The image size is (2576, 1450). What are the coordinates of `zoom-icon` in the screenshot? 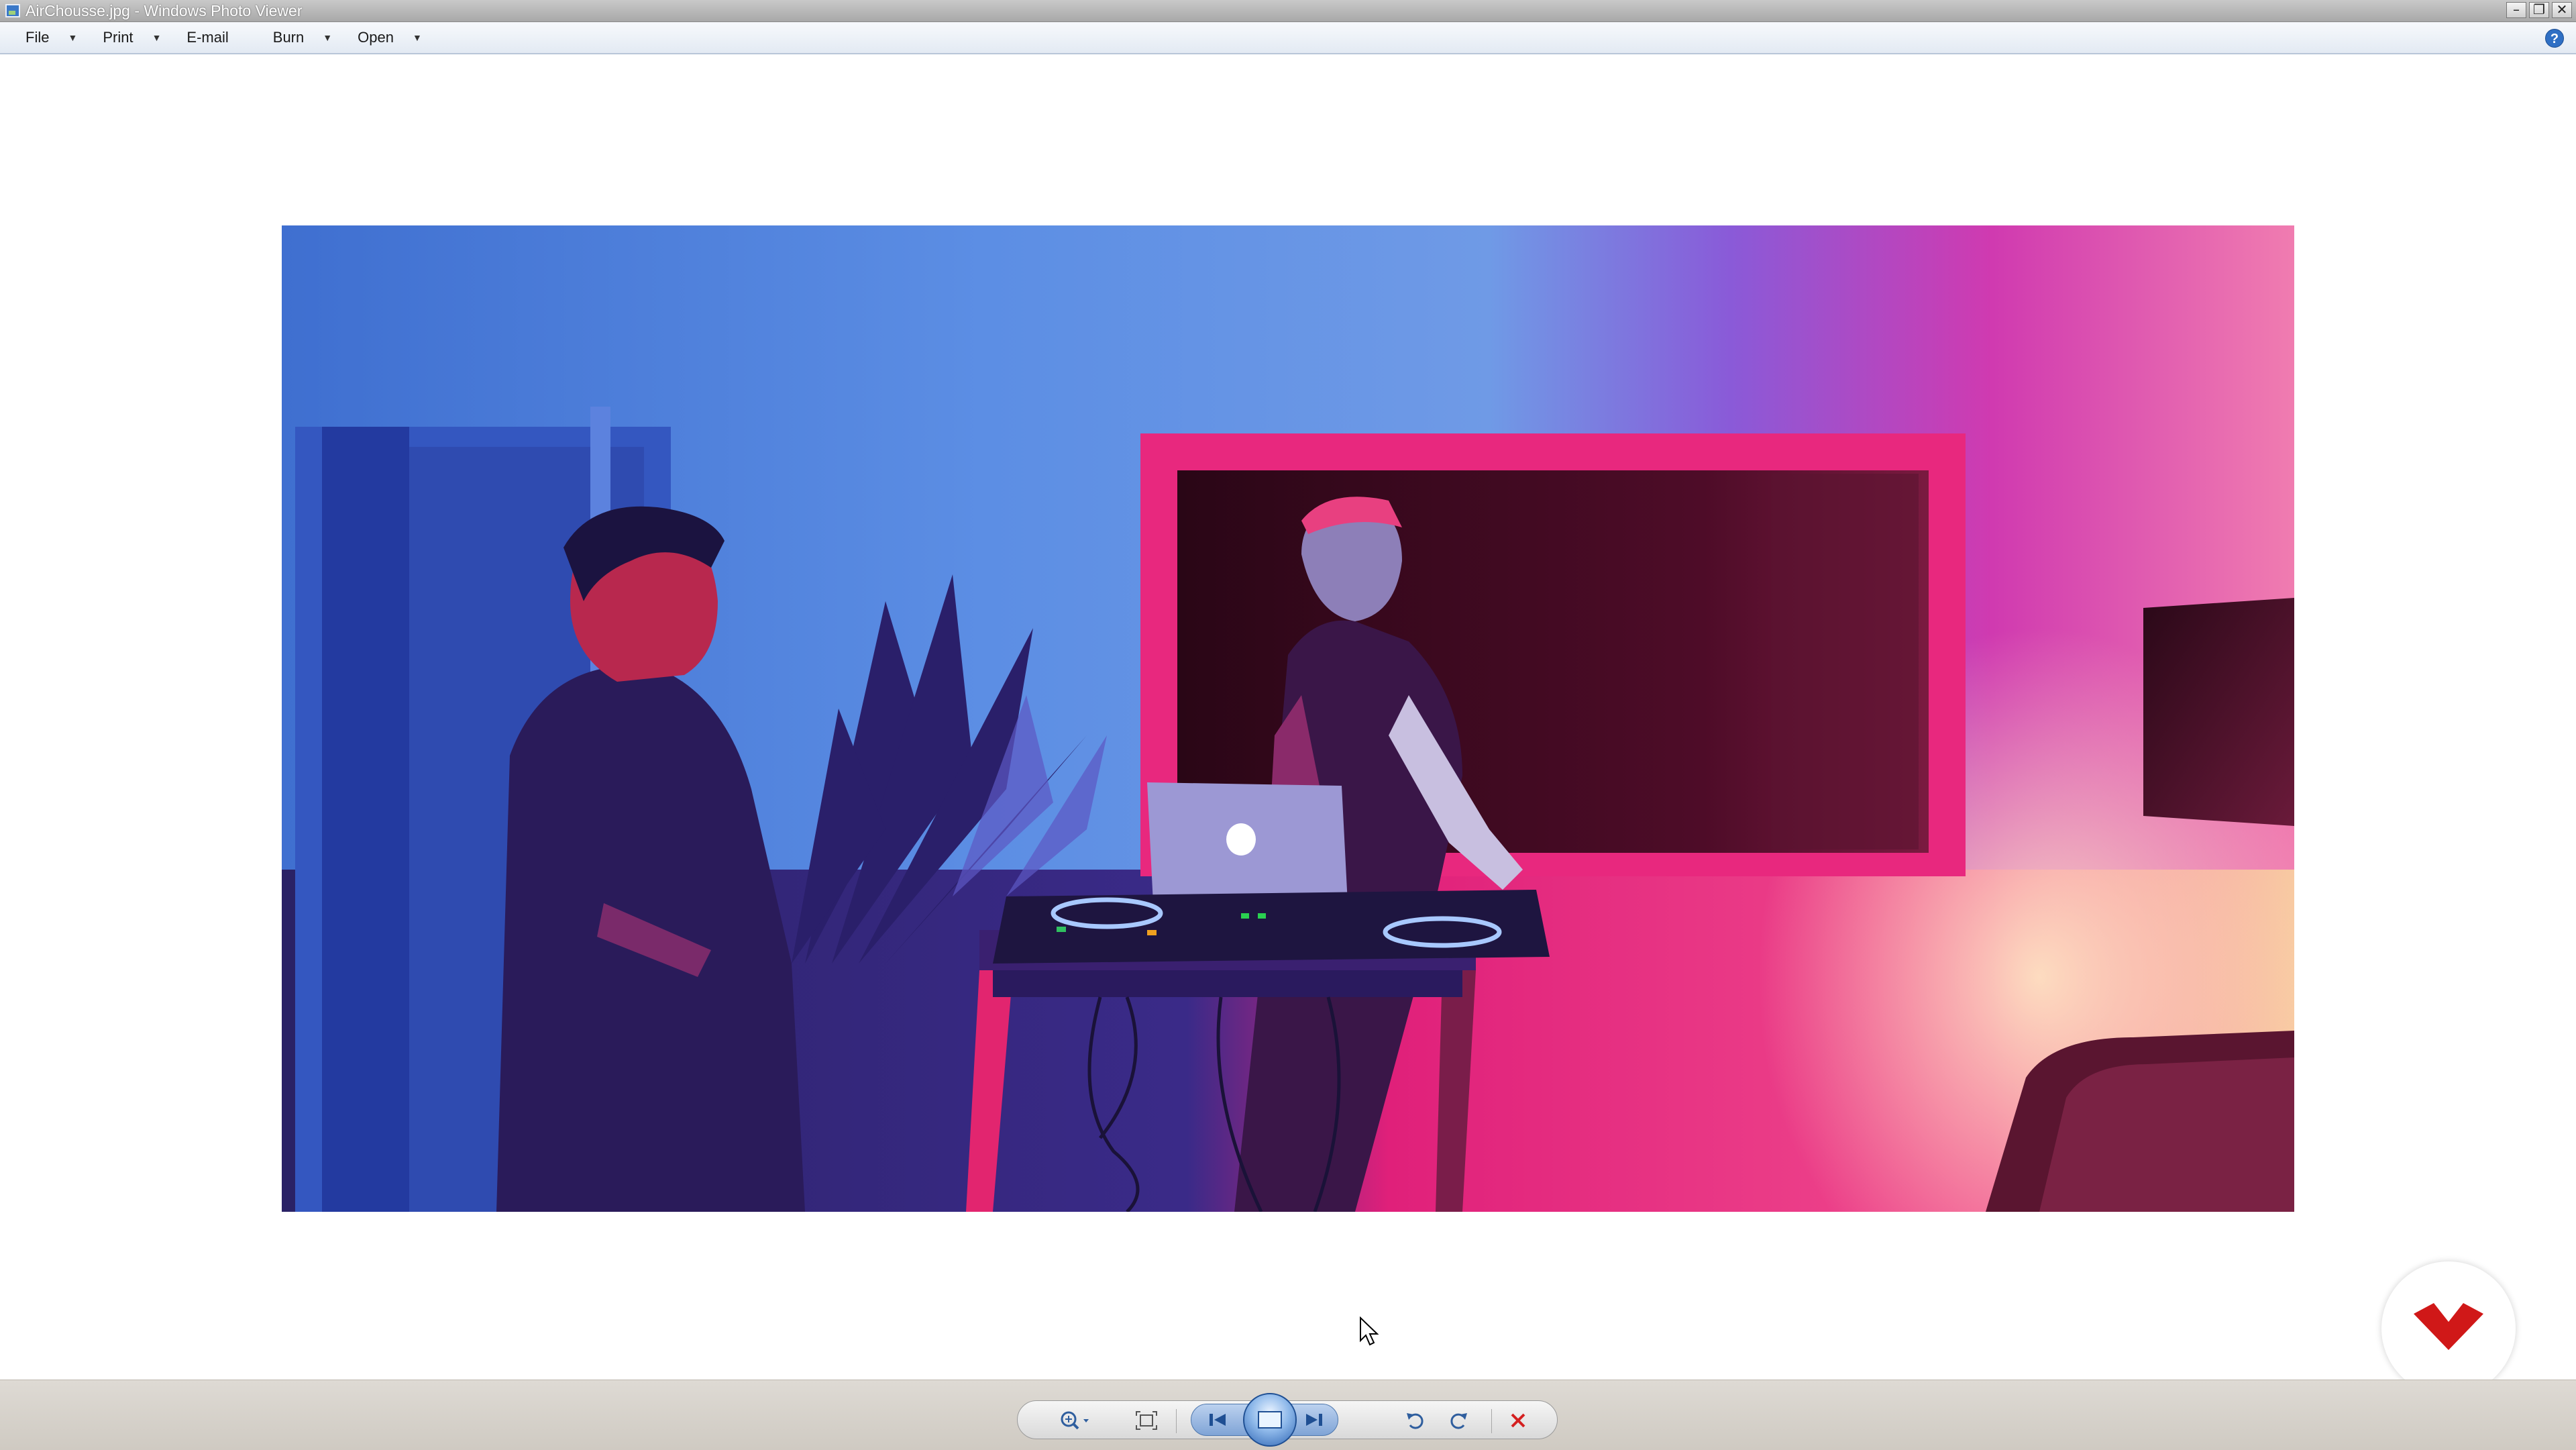 It's located at (1075, 1420).